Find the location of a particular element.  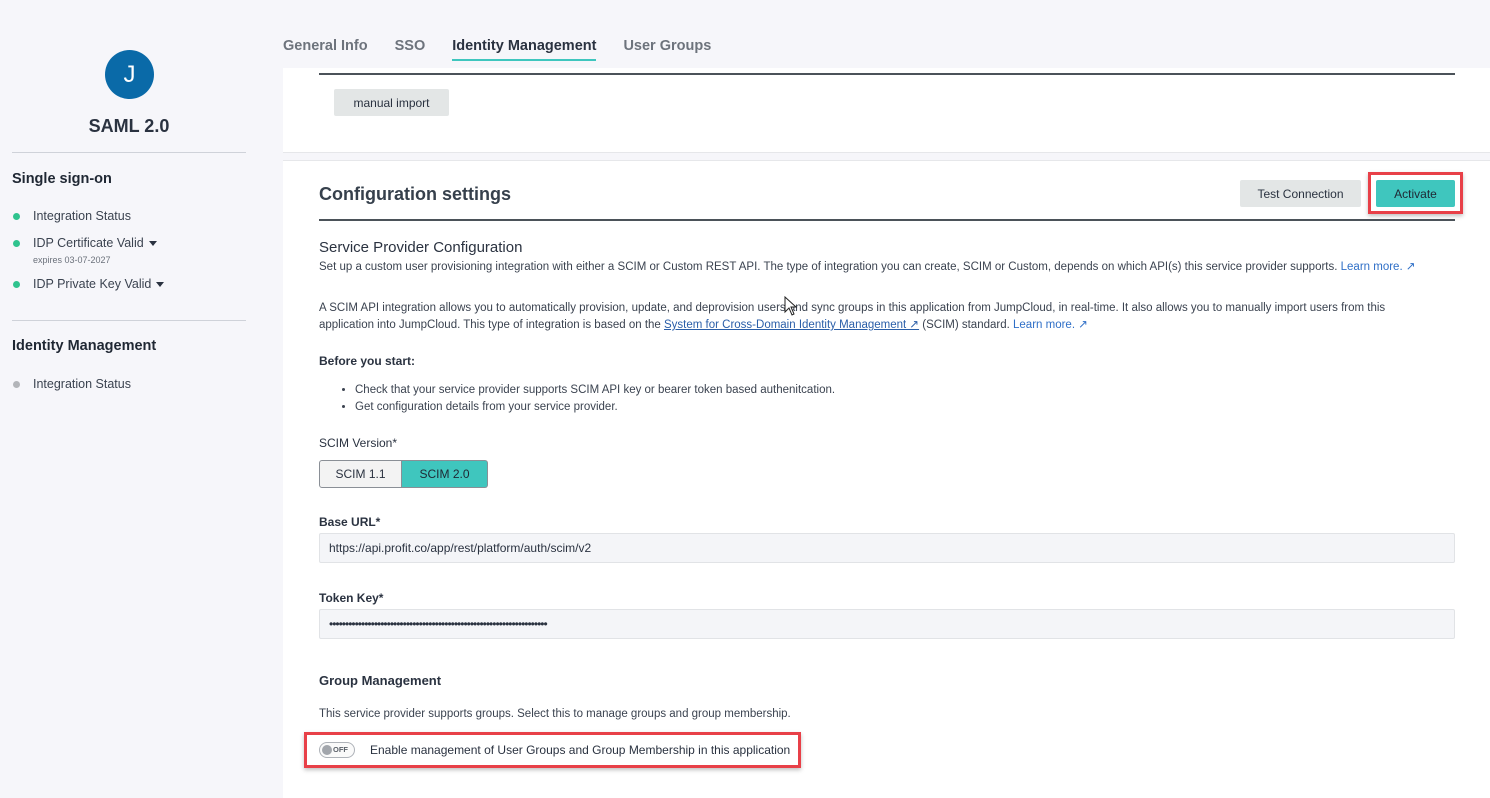

toggle-state-label: OFF is located at coordinates (340, 749).